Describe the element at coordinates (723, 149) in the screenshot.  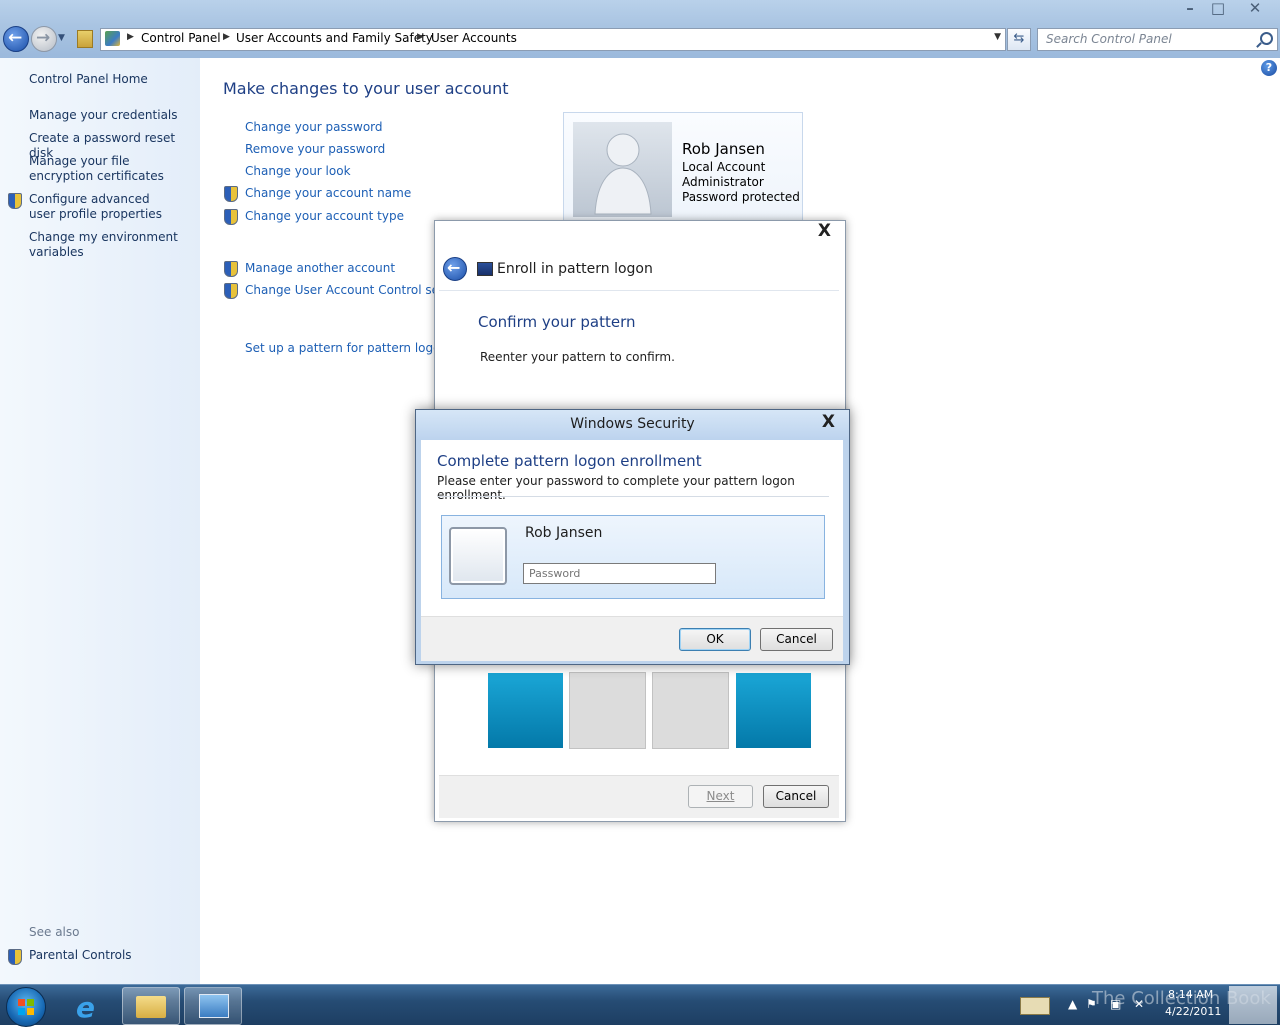
I see `user-name: Rob Jansen` at that location.